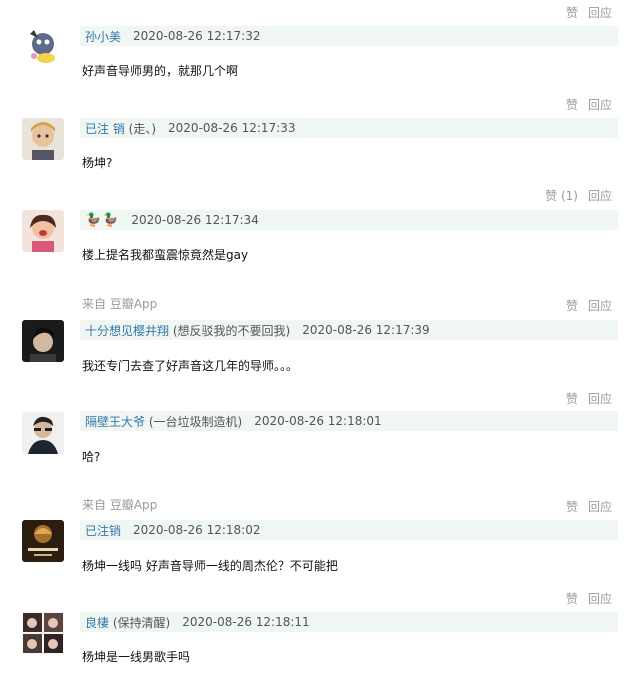  Describe the element at coordinates (103, 36) in the screenshot. I see `username-link: 孙小美` at that location.